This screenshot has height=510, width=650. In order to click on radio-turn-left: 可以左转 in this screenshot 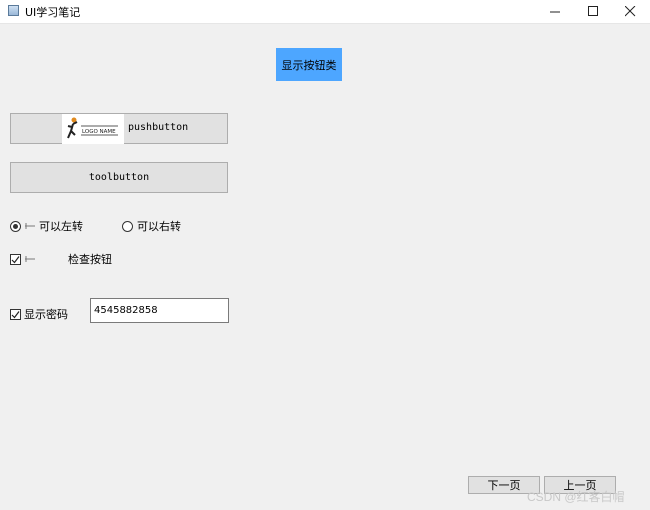, I will do `click(46, 226)`.